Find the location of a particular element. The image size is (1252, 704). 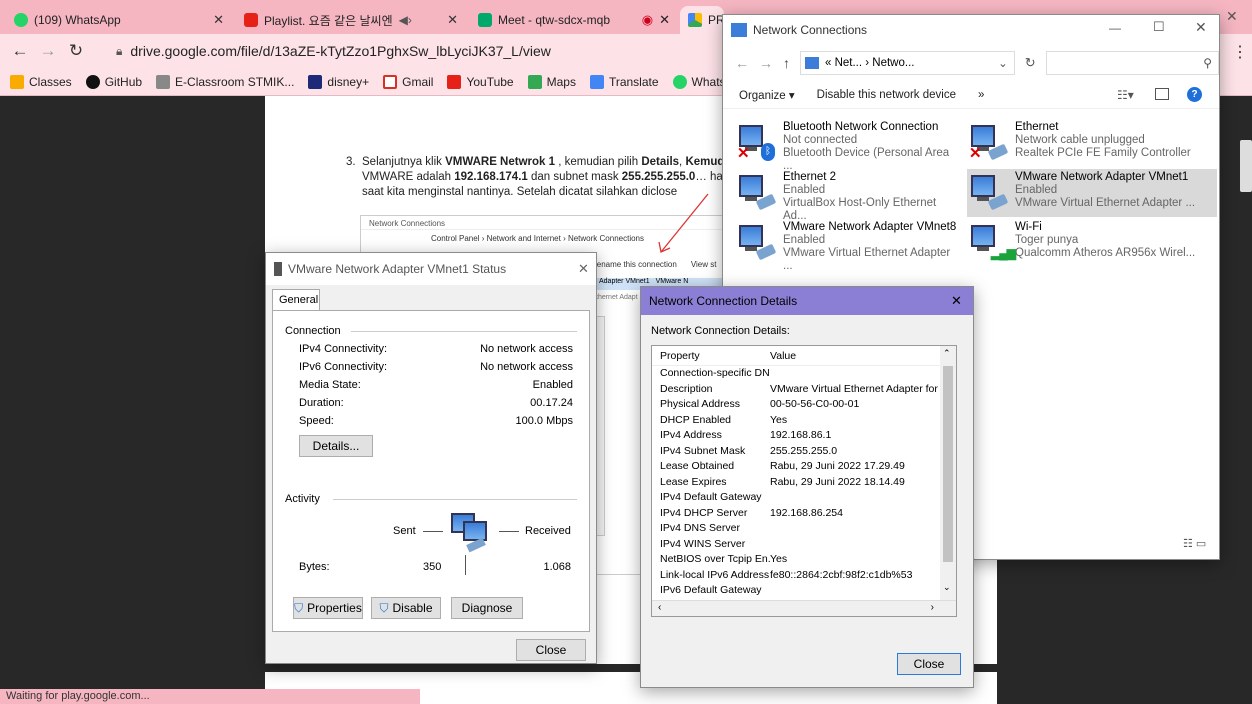

diagnose-button: Diagnose is located at coordinates (487, 608).